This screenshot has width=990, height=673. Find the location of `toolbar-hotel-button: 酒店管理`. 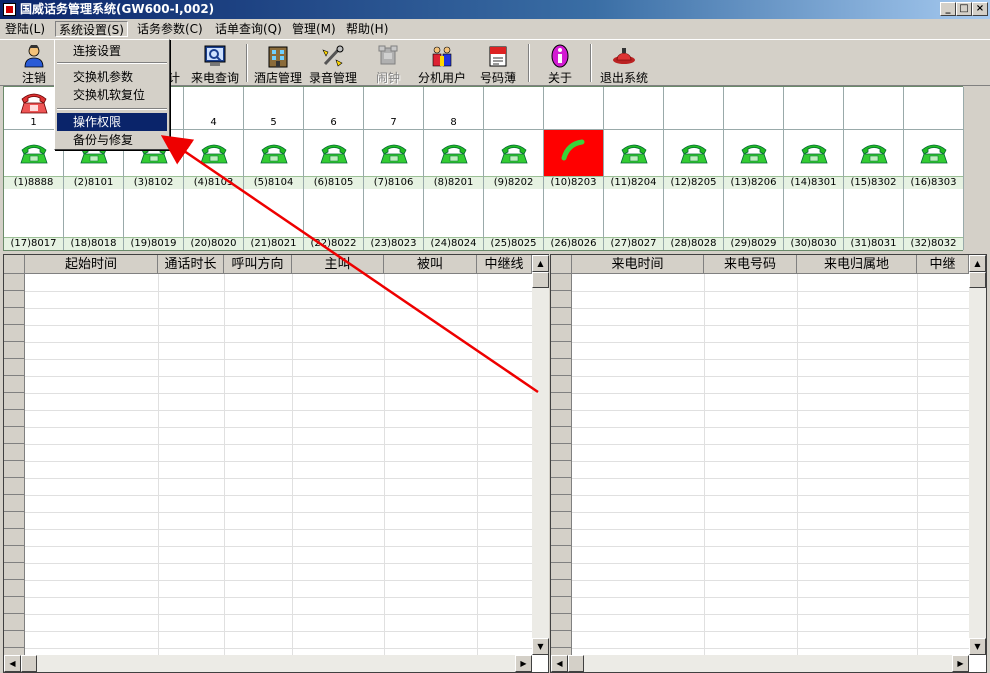

toolbar-hotel-button: 酒店管理 is located at coordinates (278, 64).